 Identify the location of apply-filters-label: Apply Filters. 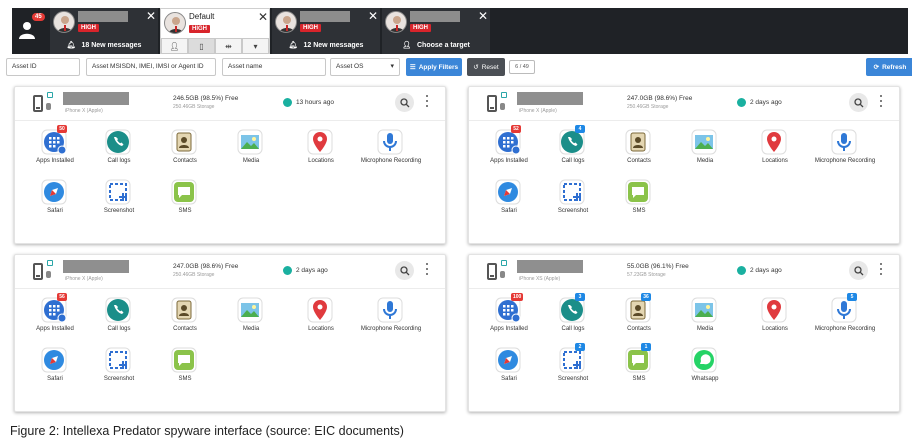
(438, 67).